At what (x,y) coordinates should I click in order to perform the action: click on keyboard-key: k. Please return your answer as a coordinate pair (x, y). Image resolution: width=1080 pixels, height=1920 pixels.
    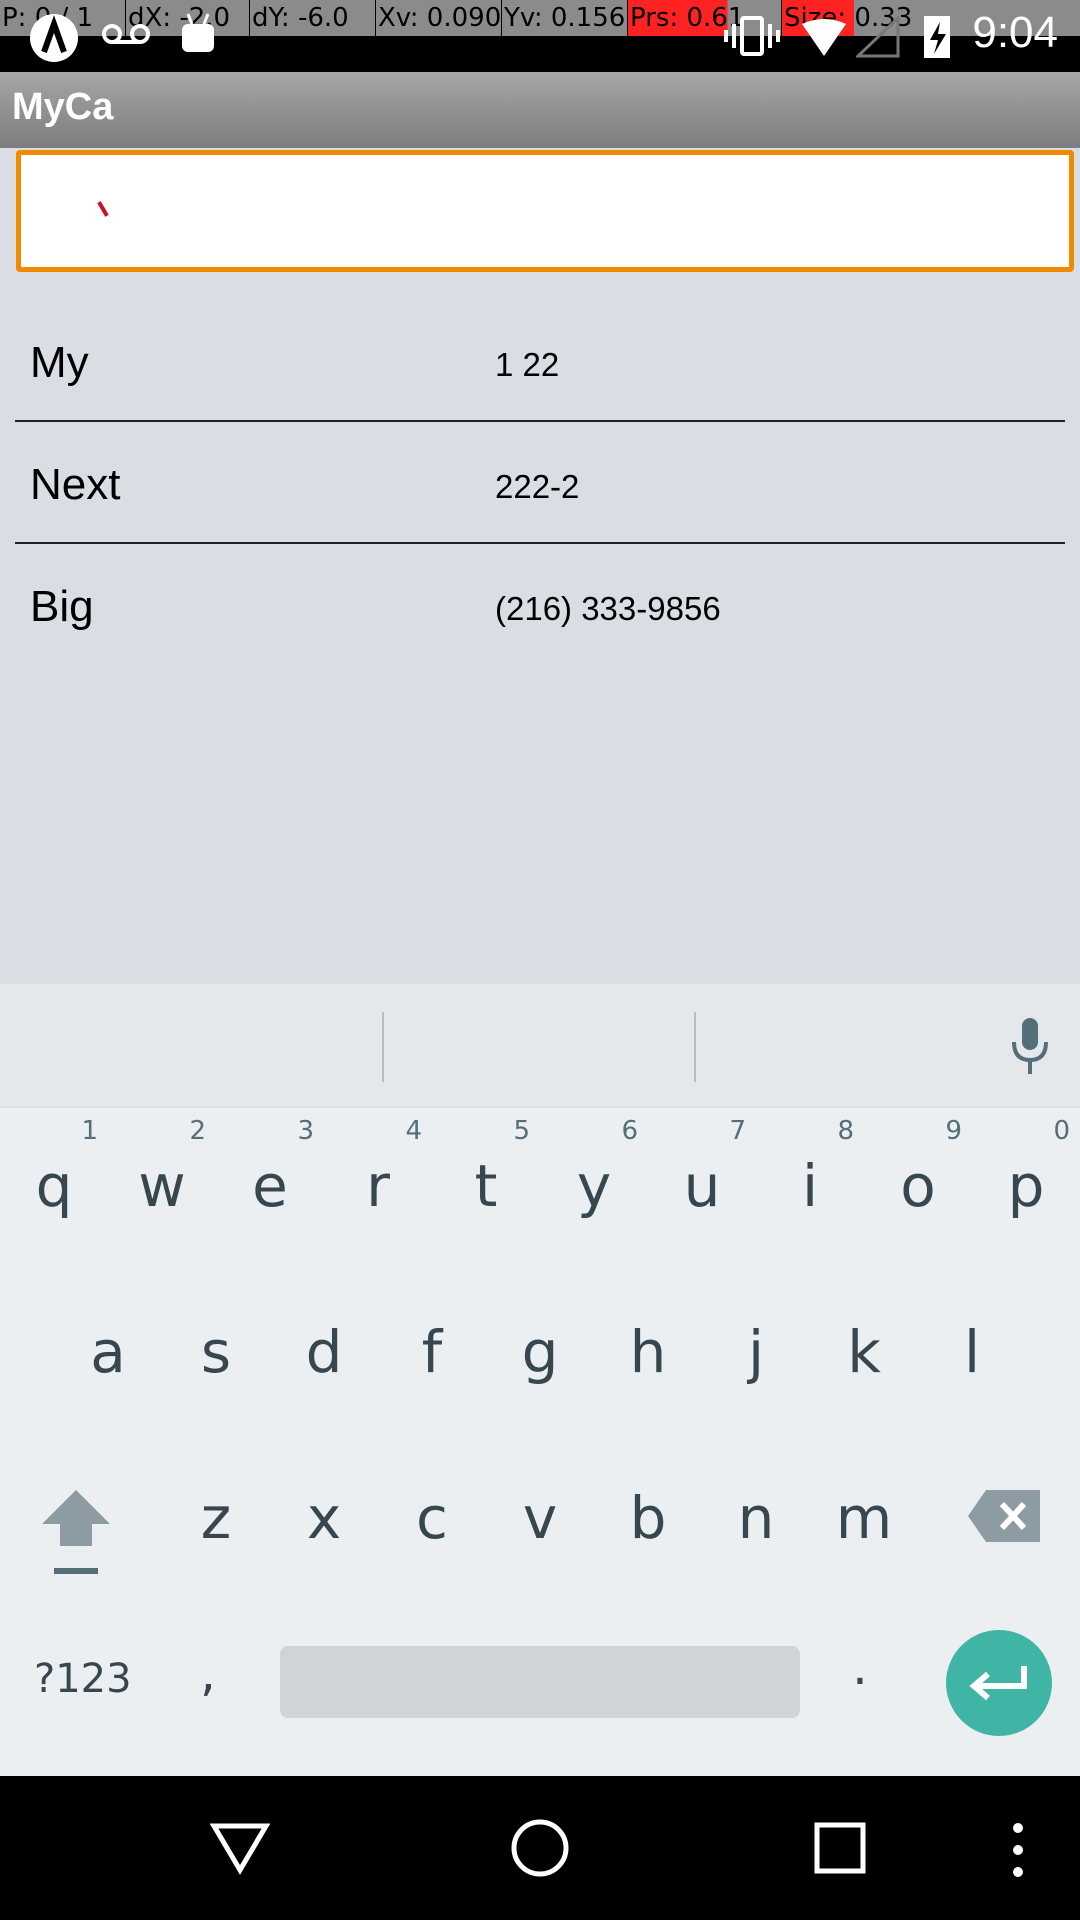
    Looking at the image, I should click on (864, 1338).